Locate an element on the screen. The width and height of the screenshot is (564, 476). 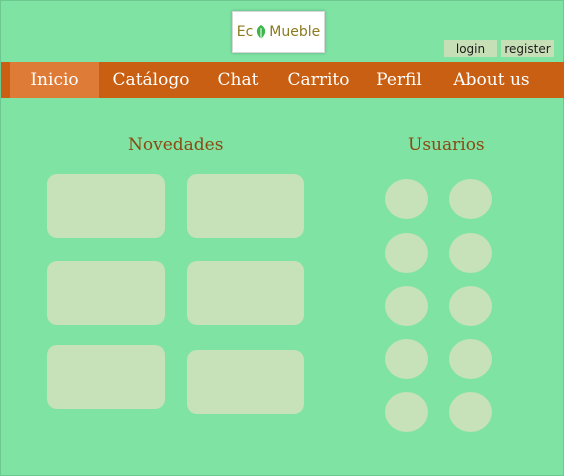
nav-catalogo: Catálogo is located at coordinates (151, 80).